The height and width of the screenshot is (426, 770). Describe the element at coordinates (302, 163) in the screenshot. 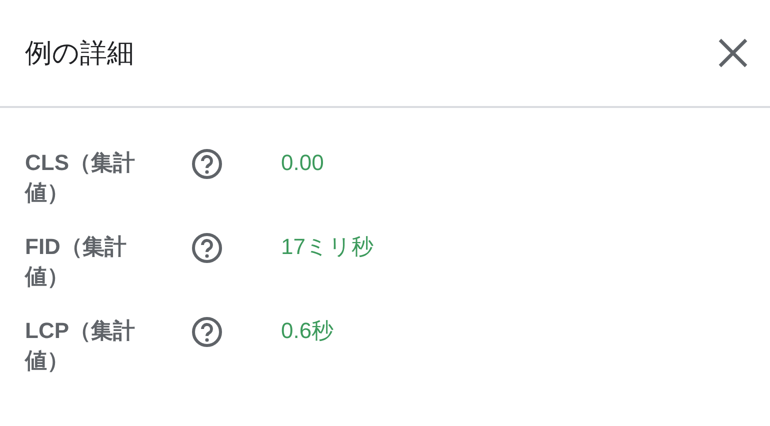

I see `metric-value: 0.00` at that location.